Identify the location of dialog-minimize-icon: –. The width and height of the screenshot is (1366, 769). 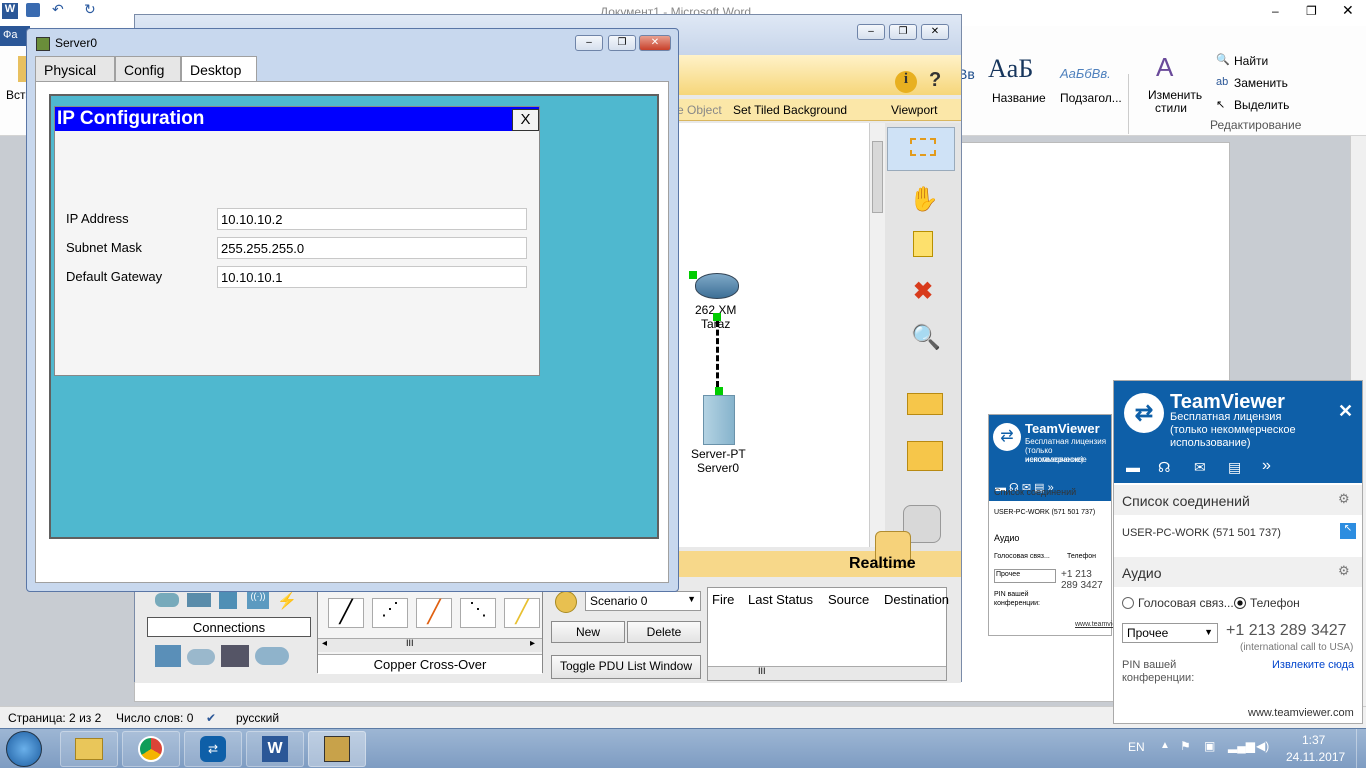
(589, 43).